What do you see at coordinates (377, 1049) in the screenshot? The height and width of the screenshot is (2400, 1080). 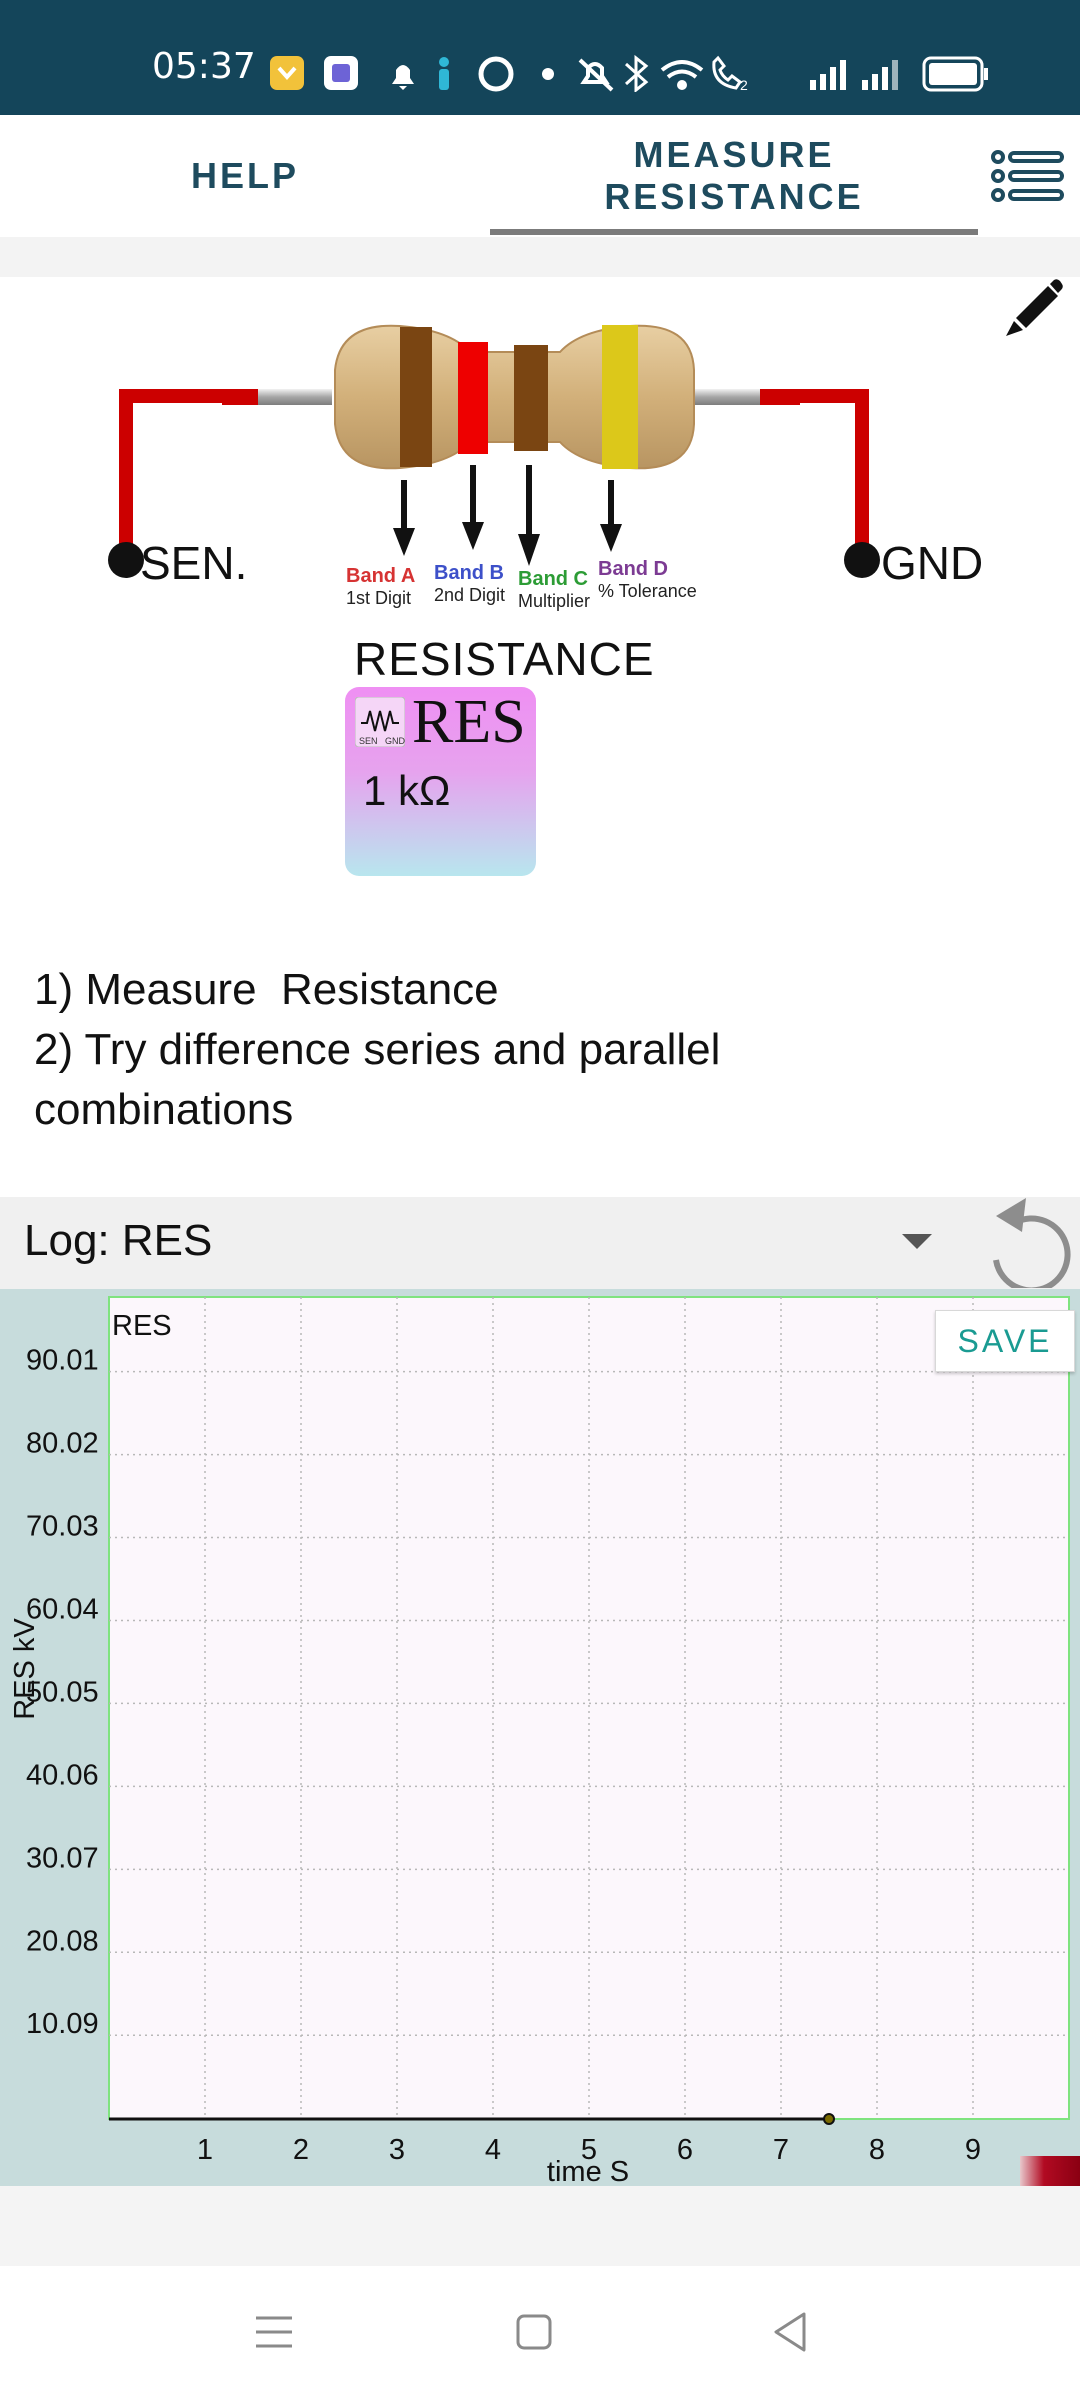 I see `instruction-line-2: 2) Try difference series and parallel` at bounding box center [377, 1049].